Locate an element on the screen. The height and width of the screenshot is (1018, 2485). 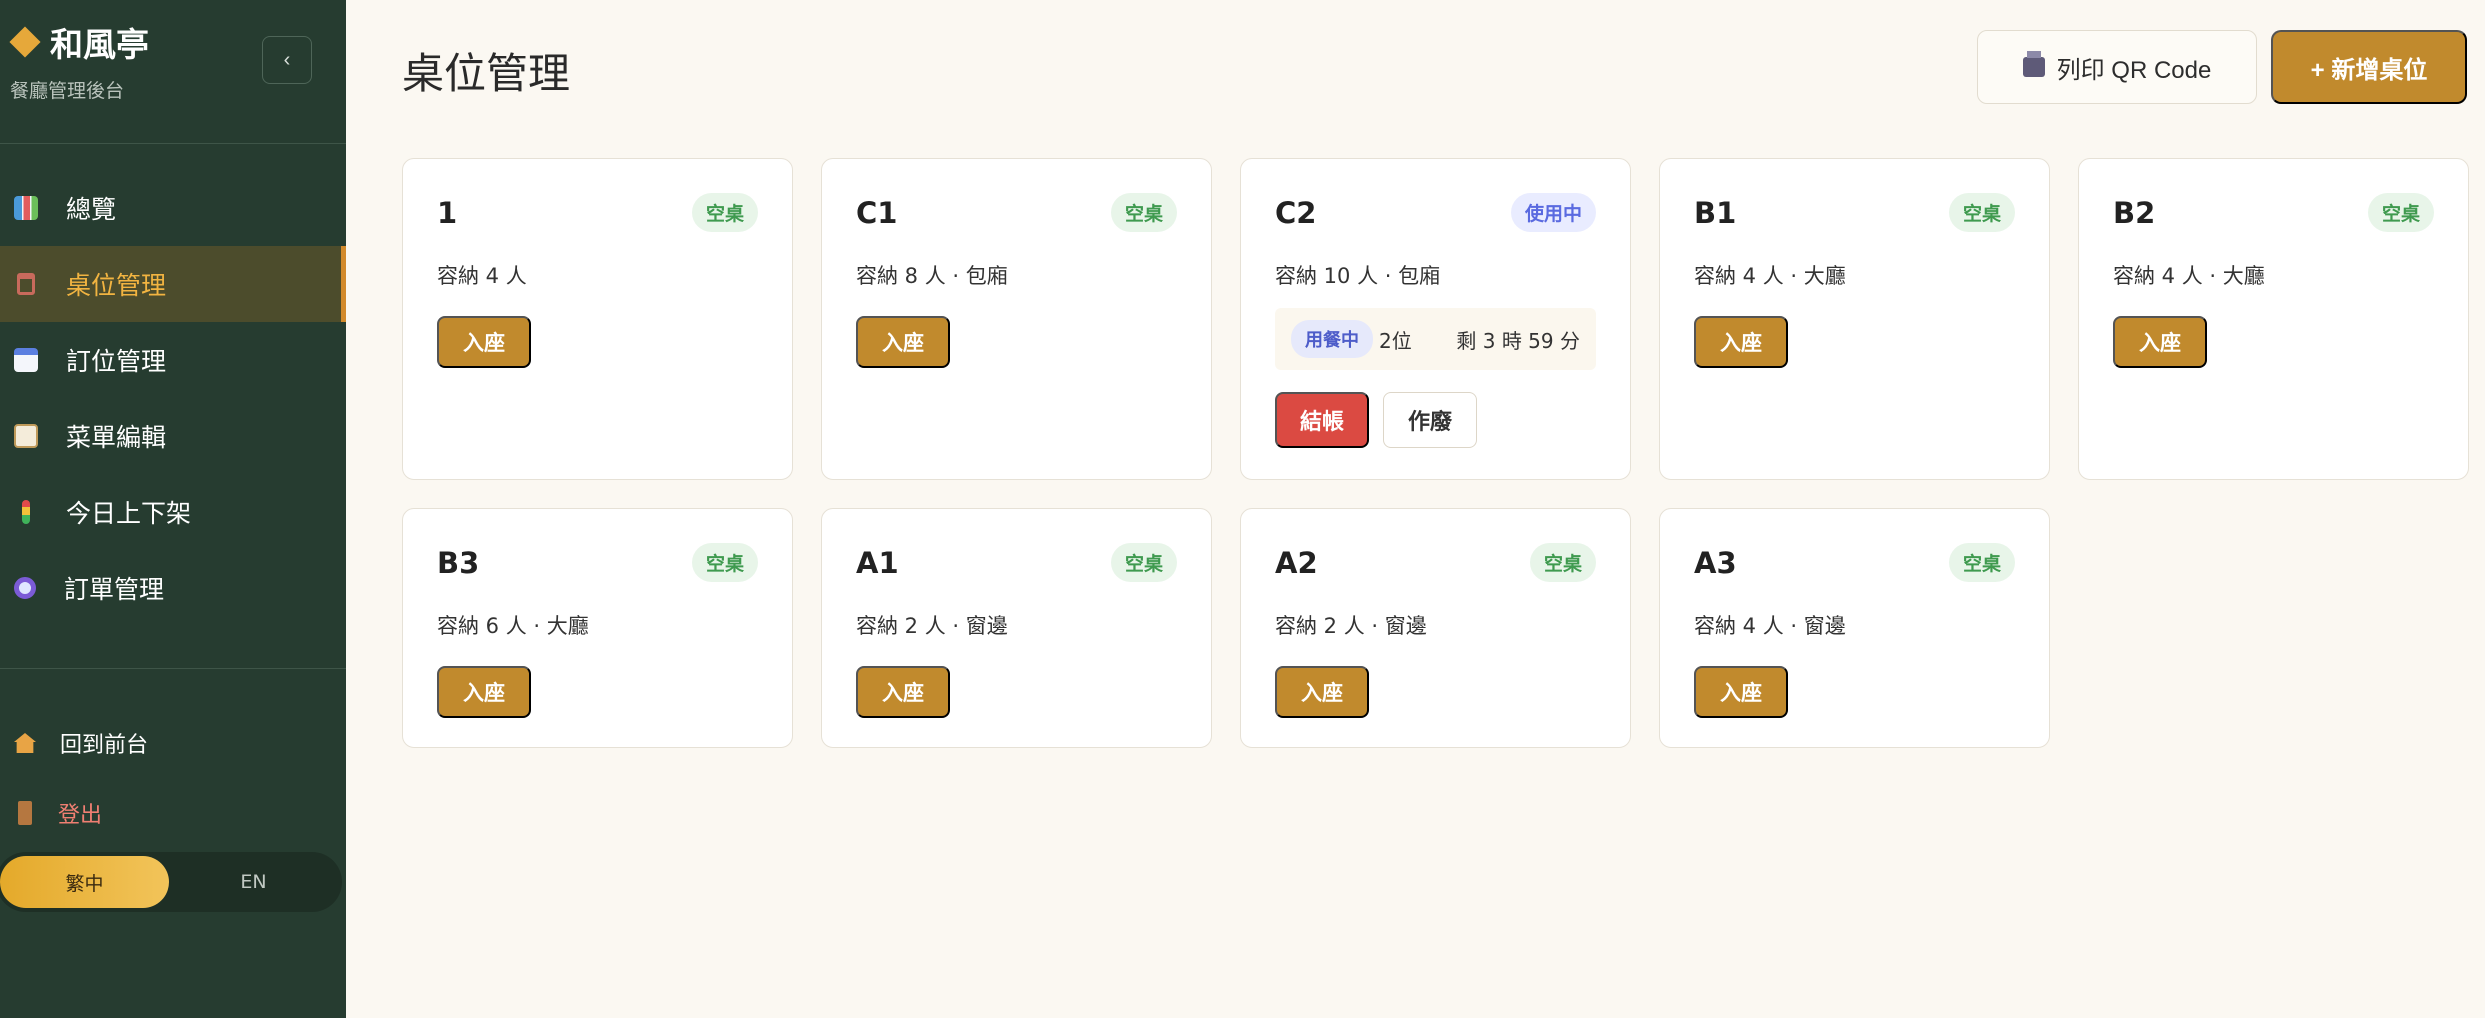
table-name: 1 is located at coordinates (447, 212).